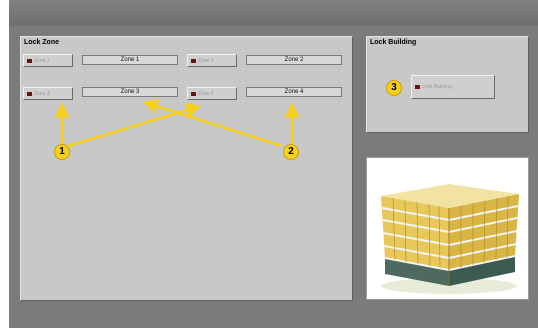 Image resolution: width=538 pixels, height=328 pixels. Describe the element at coordinates (291, 152) in the screenshot. I see `callout-badge-2: 2` at that location.